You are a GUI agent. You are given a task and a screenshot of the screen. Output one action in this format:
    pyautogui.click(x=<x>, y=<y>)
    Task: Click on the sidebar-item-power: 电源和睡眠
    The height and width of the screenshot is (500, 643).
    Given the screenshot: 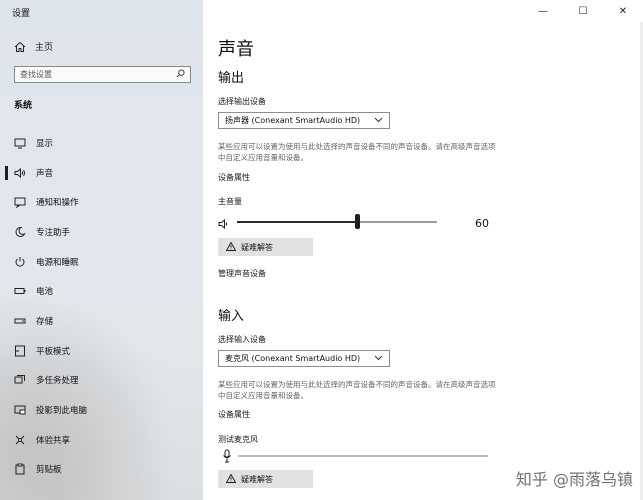 What is the action you would take?
    pyautogui.click(x=101, y=262)
    